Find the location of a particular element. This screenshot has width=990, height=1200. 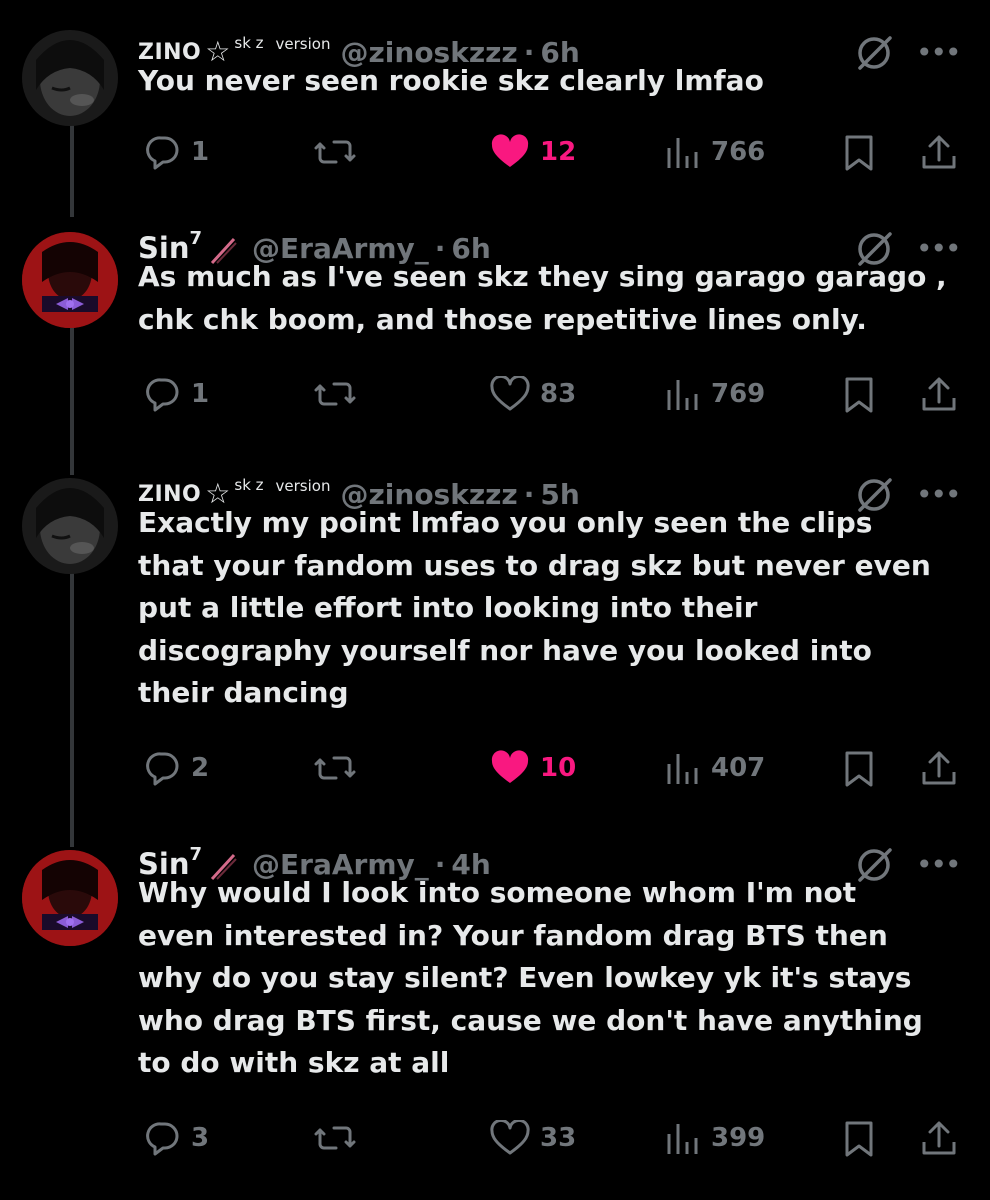

like-count: 12 is located at coordinates (558, 152).